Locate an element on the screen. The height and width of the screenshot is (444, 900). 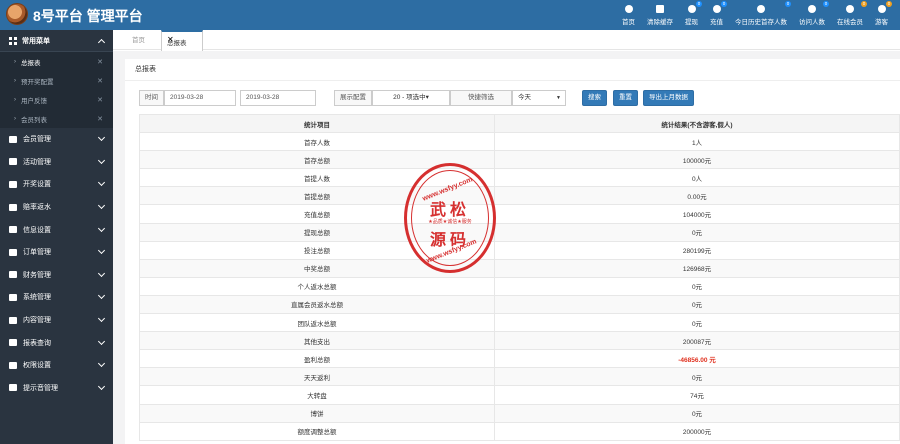
nav-item: 游客 0 is located at coordinates (881, 15).